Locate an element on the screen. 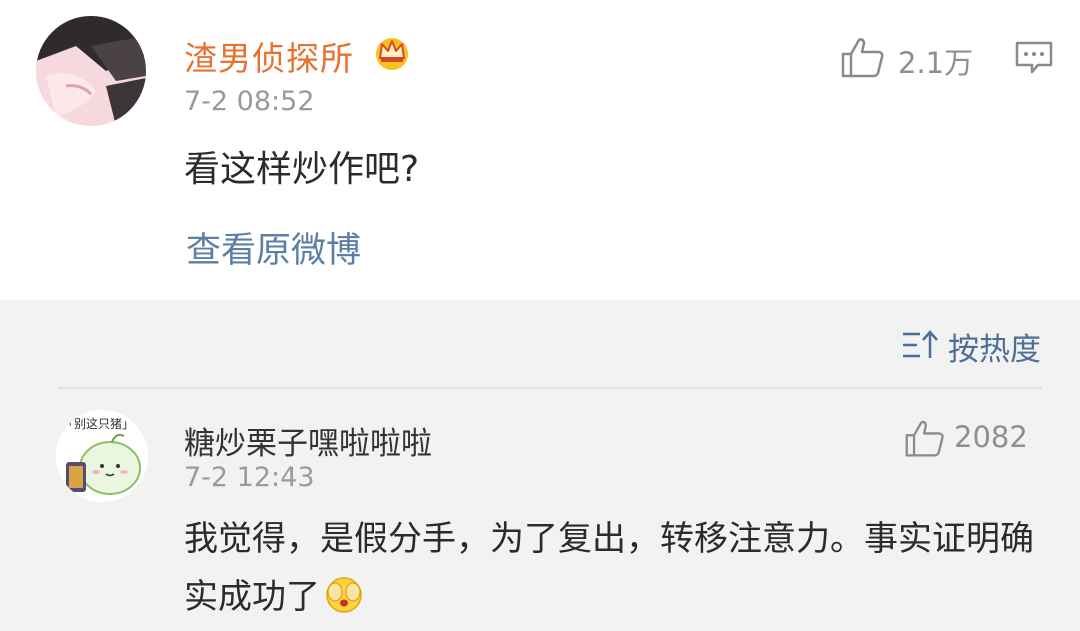 The height and width of the screenshot is (631, 1080). post-timestamp: 7-2 08:52 is located at coordinates (249, 101).